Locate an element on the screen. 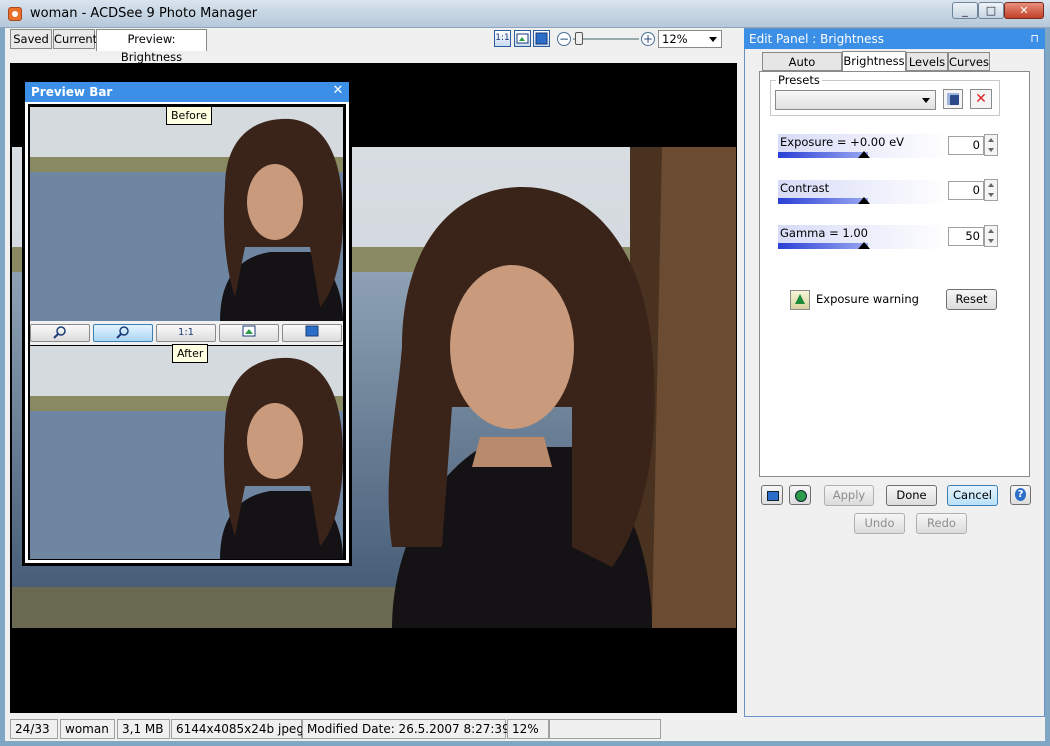  fit-image-icon-graphic is located at coordinates (522, 38).